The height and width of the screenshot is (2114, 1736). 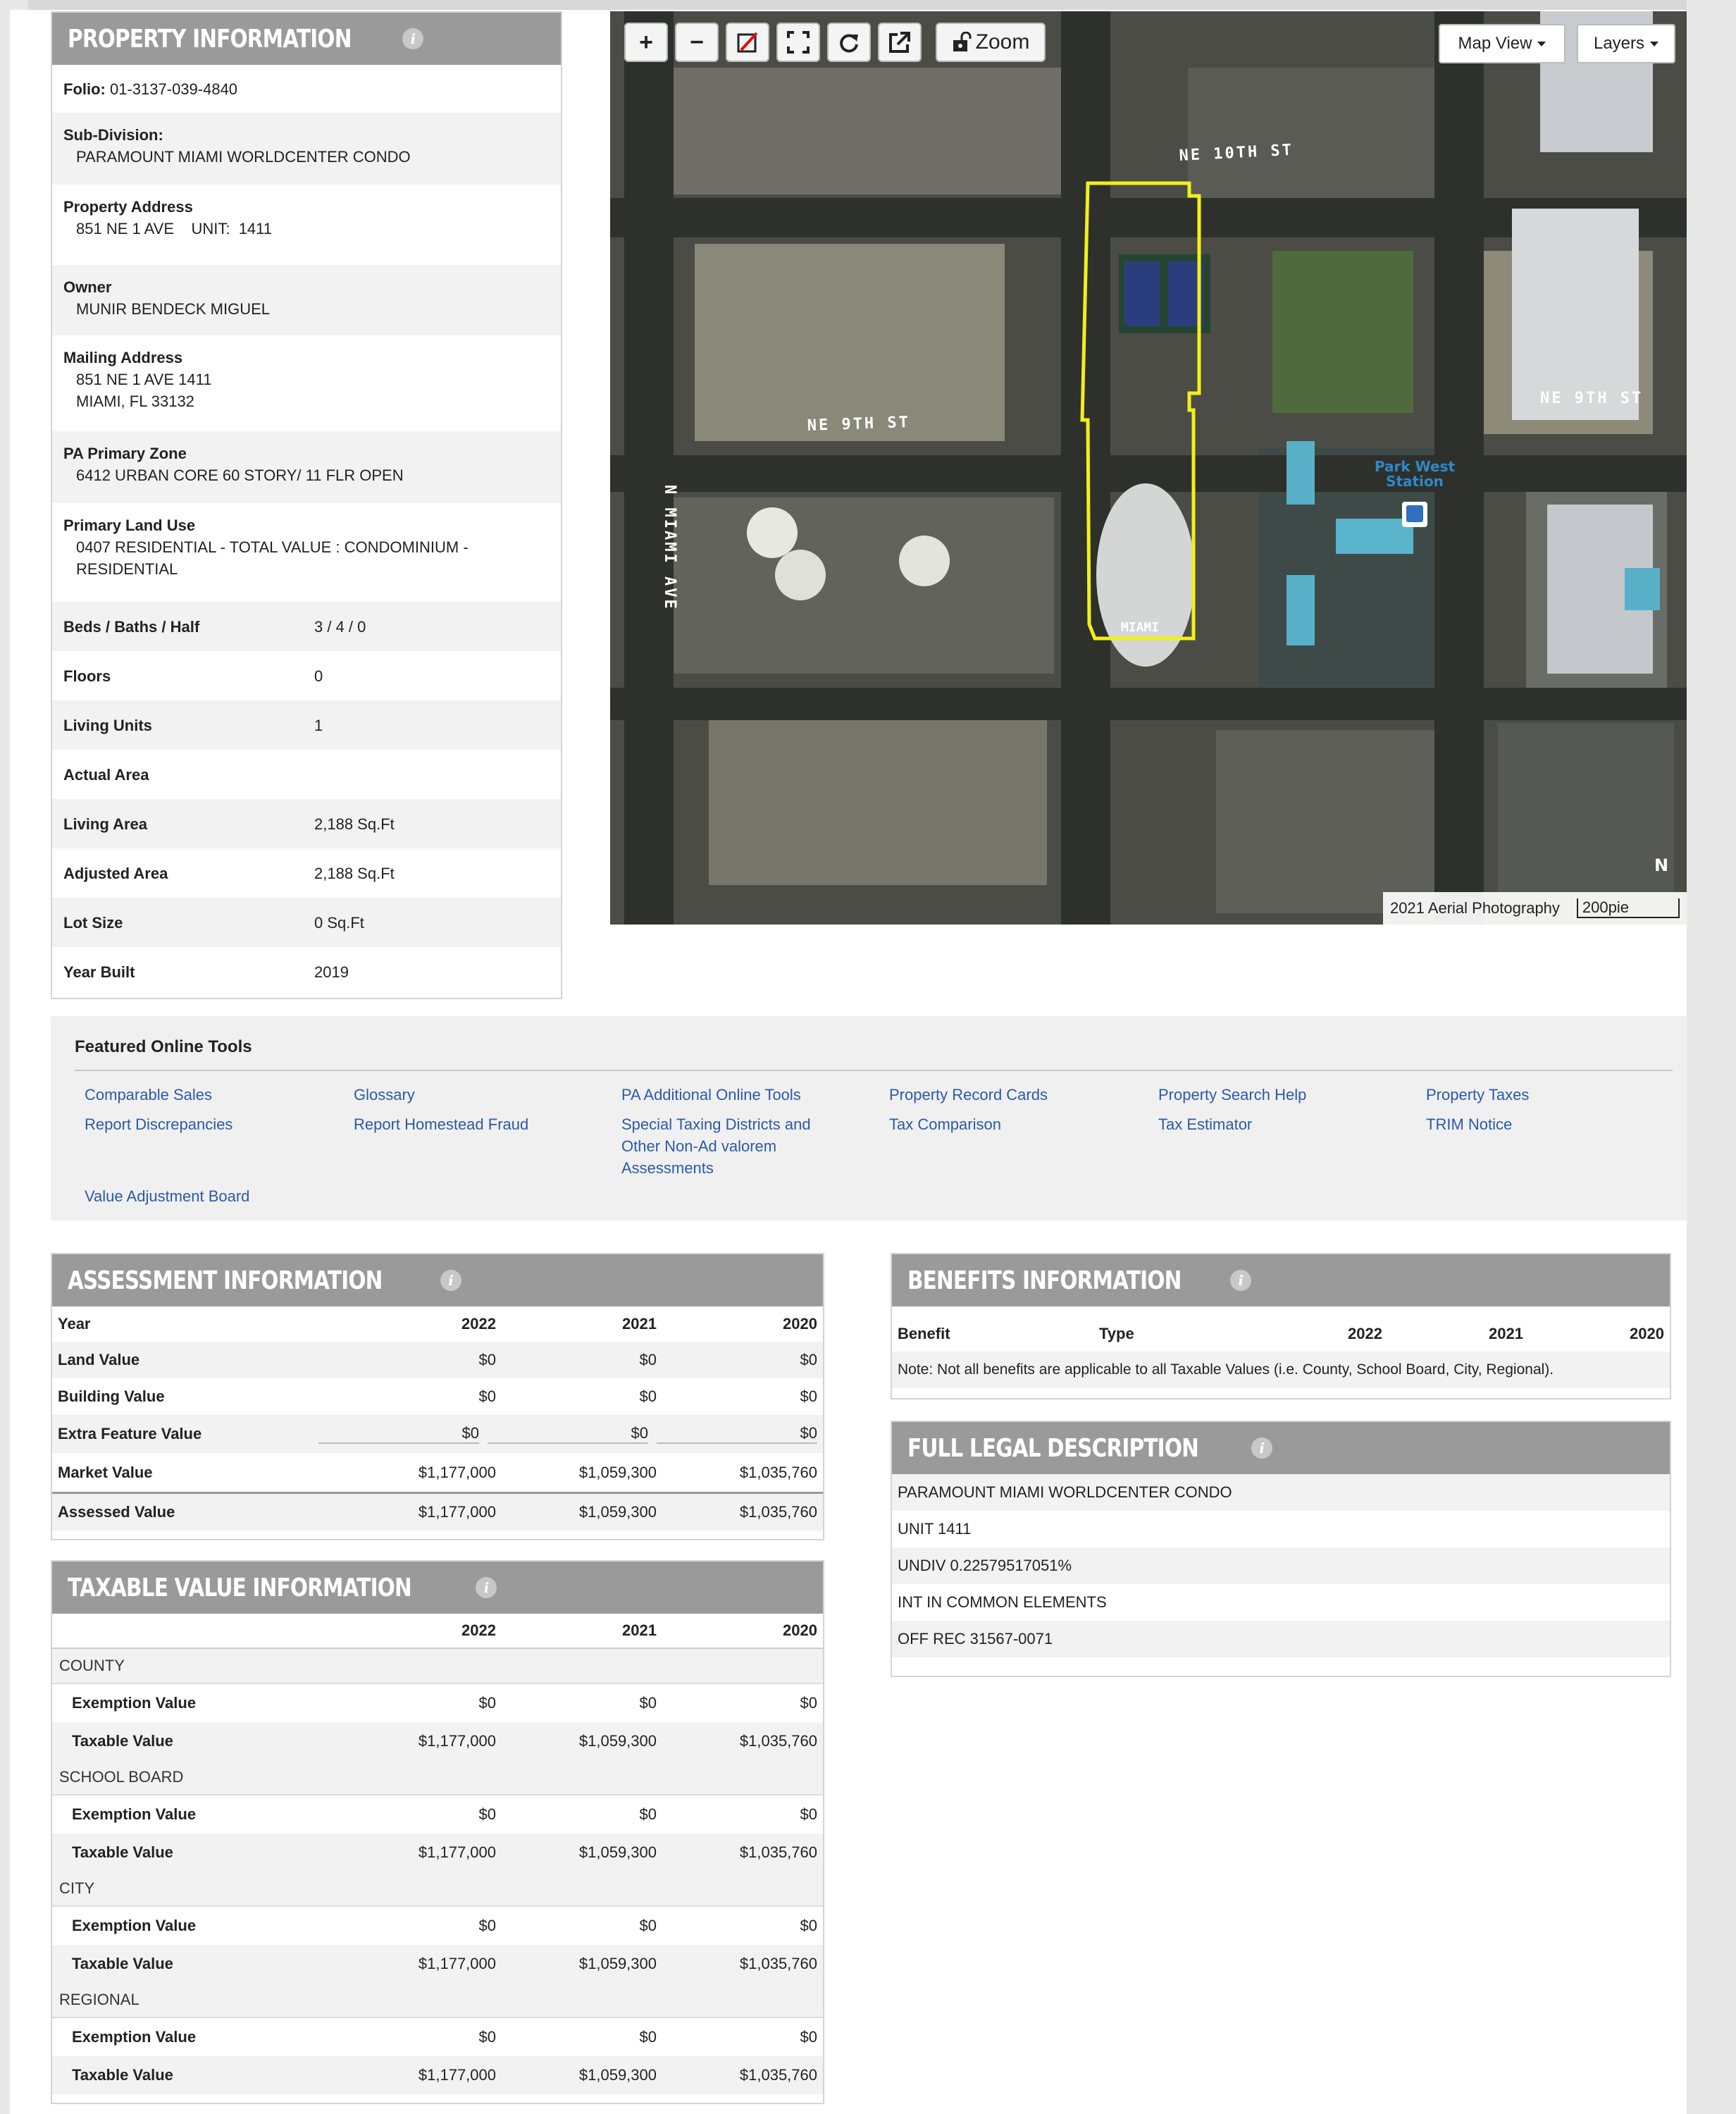 I want to click on fact-label: Living Units, so click(x=108, y=725).